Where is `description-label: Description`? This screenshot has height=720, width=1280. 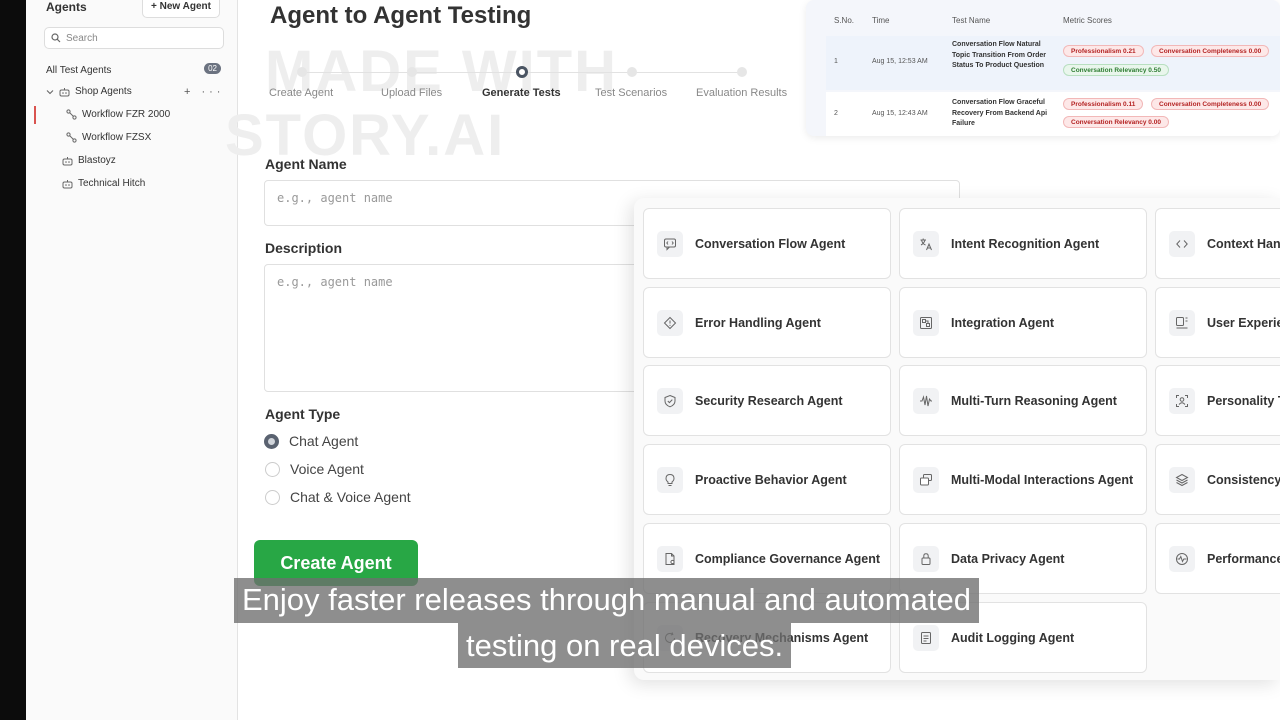
description-label: Description is located at coordinates (304, 248).